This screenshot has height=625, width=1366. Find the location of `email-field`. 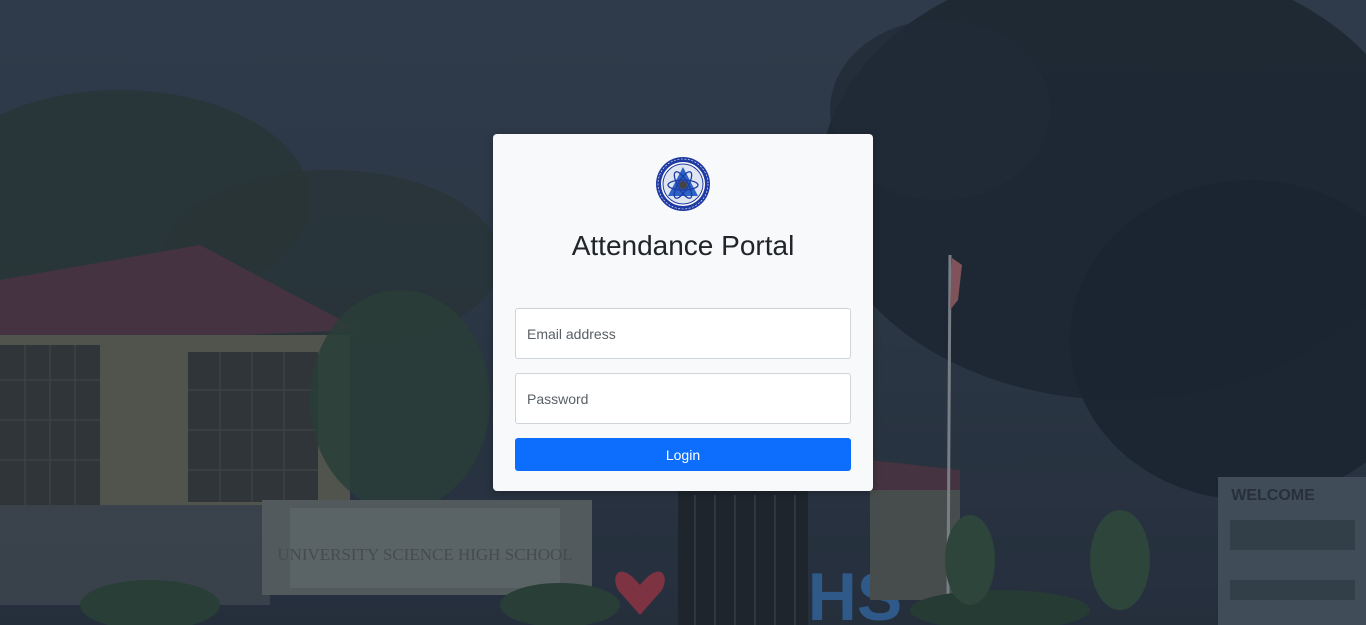

email-field is located at coordinates (683, 333).